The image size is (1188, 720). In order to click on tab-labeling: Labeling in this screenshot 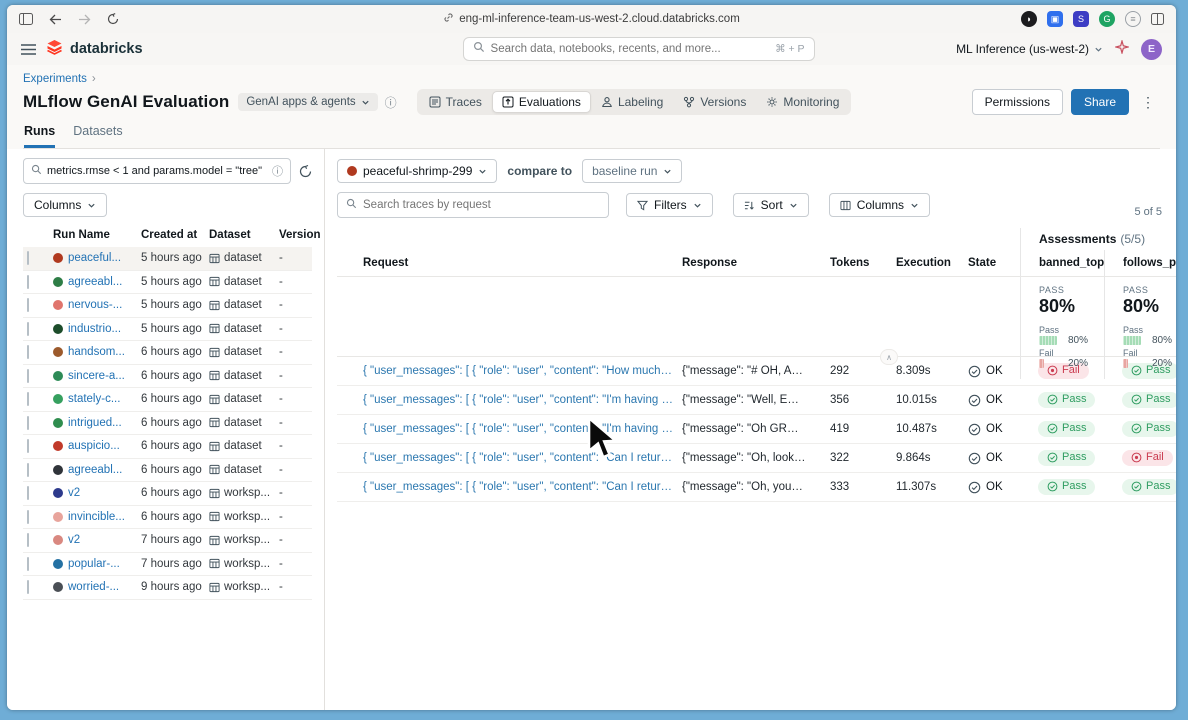, I will do `click(632, 102)`.